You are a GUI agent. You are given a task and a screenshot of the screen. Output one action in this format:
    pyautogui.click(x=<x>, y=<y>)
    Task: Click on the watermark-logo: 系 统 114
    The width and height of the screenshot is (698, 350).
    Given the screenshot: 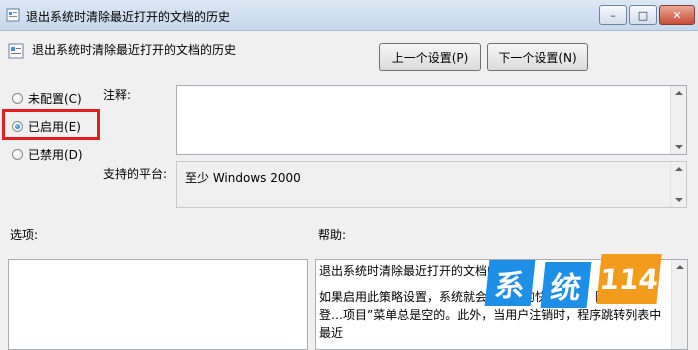 What is the action you would take?
    pyautogui.click(x=585, y=283)
    